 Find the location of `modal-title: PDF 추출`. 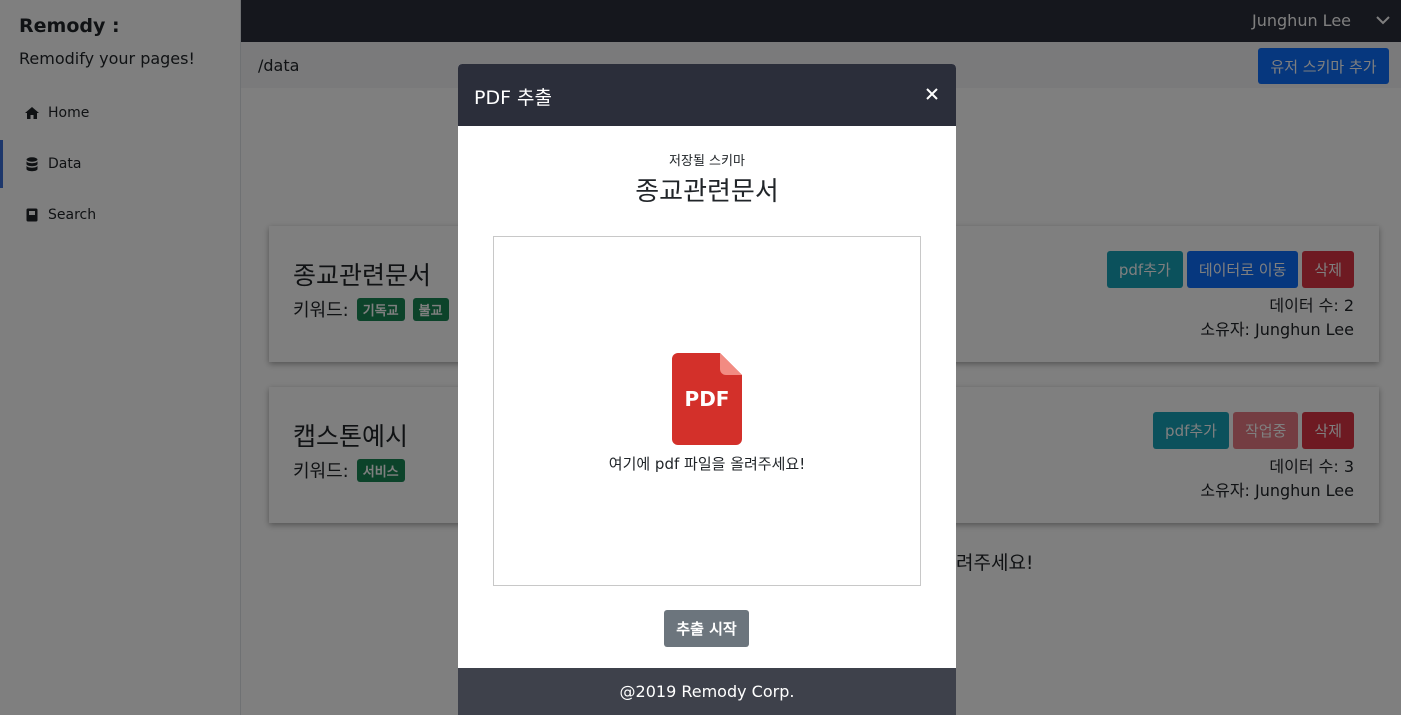

modal-title: PDF 추출 is located at coordinates (513, 98).